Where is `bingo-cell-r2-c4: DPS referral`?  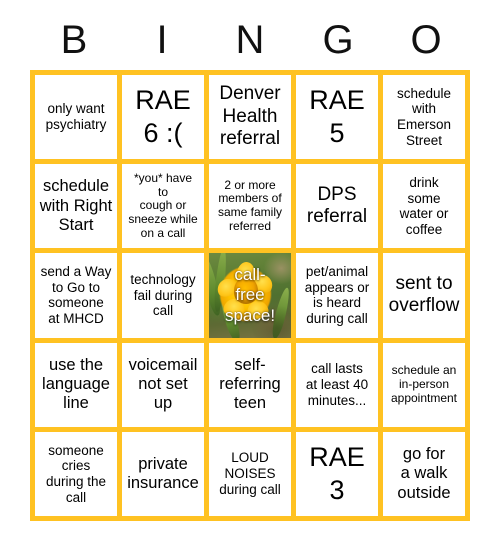 bingo-cell-r2-c4: DPS referral is located at coordinates (337, 206).